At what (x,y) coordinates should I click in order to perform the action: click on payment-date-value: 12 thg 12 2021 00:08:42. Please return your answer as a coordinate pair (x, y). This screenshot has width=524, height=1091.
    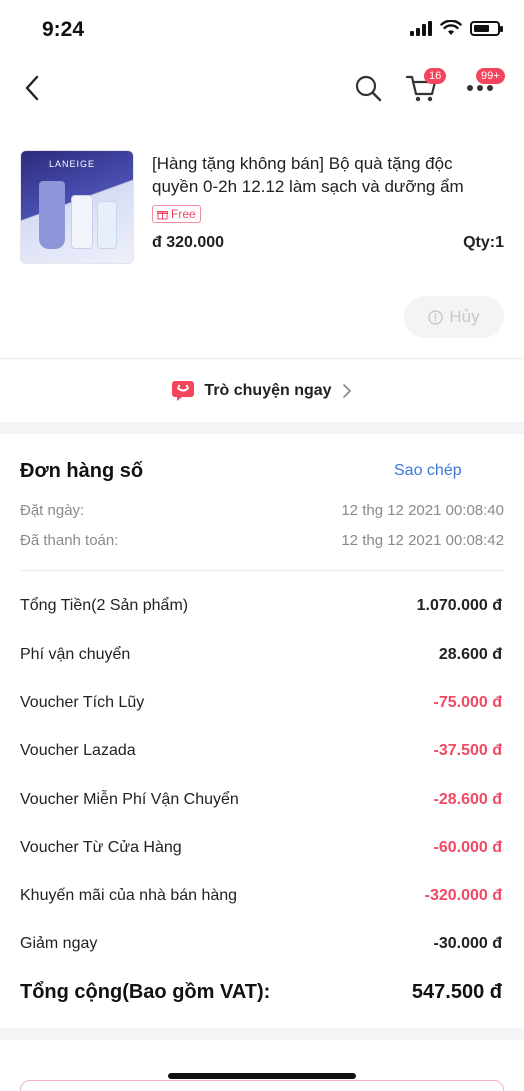
    Looking at the image, I should click on (422, 540).